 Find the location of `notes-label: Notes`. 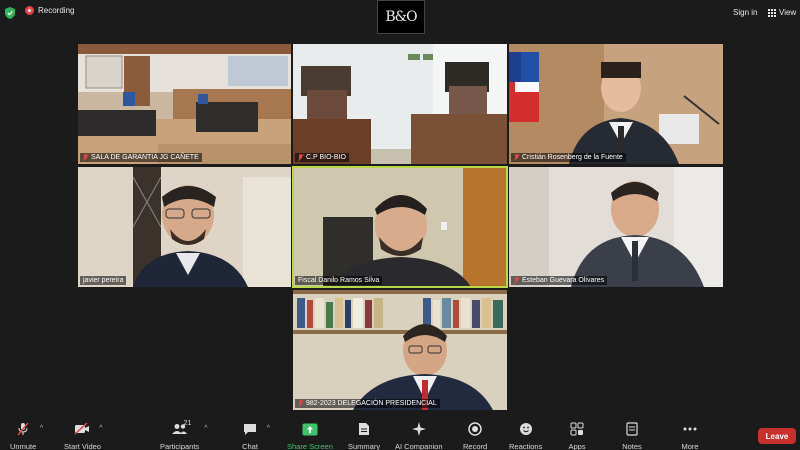

notes-label: Notes is located at coordinates (632, 446).